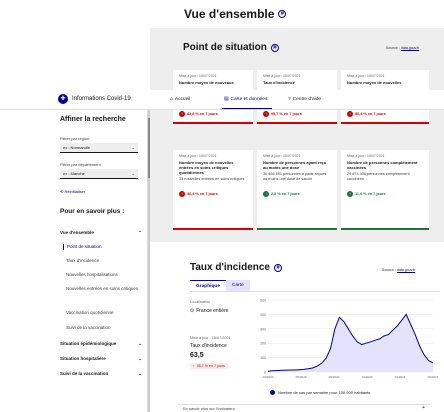 Image resolution: width=444 pixels, height=412 pixels. I want to click on sidebar-section-situation-hosp: Situation hospitalière ⌄, so click(101, 359).